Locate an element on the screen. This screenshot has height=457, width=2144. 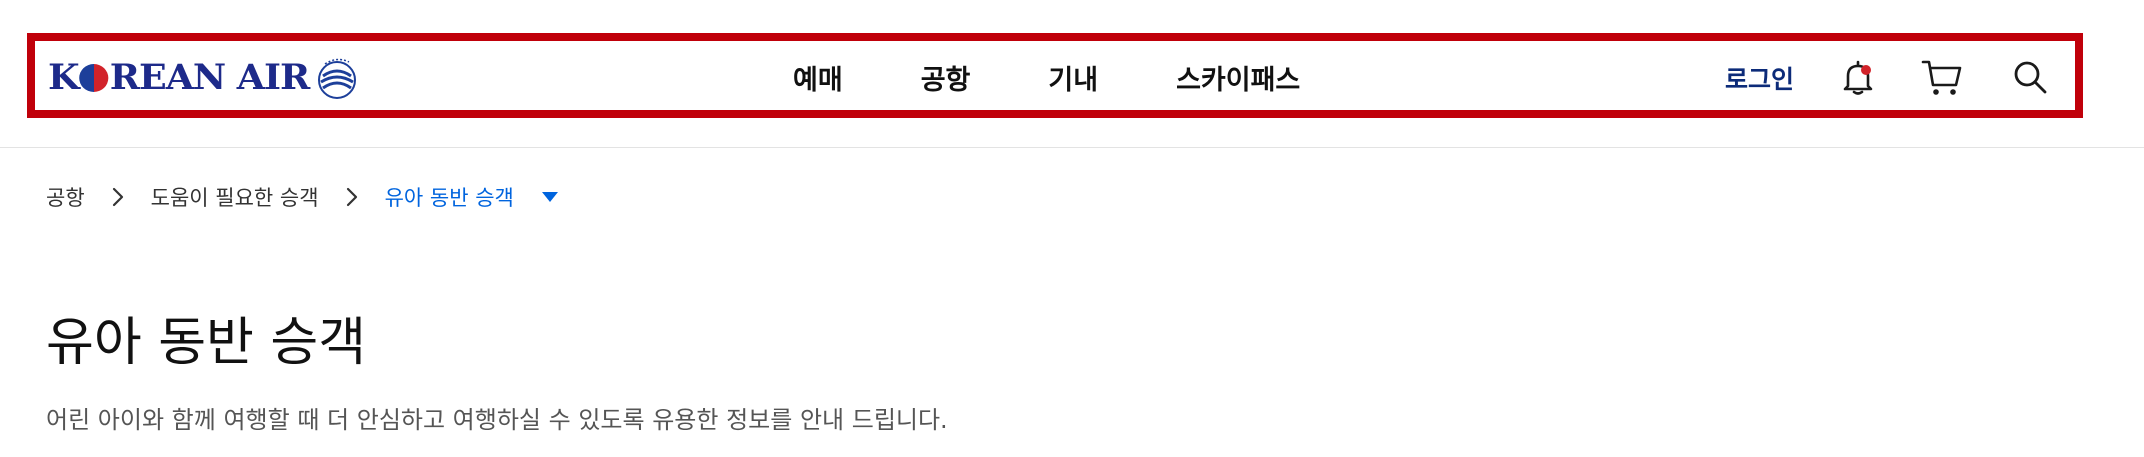
taeguk-emblem-icon is located at coordinates (337, 78).